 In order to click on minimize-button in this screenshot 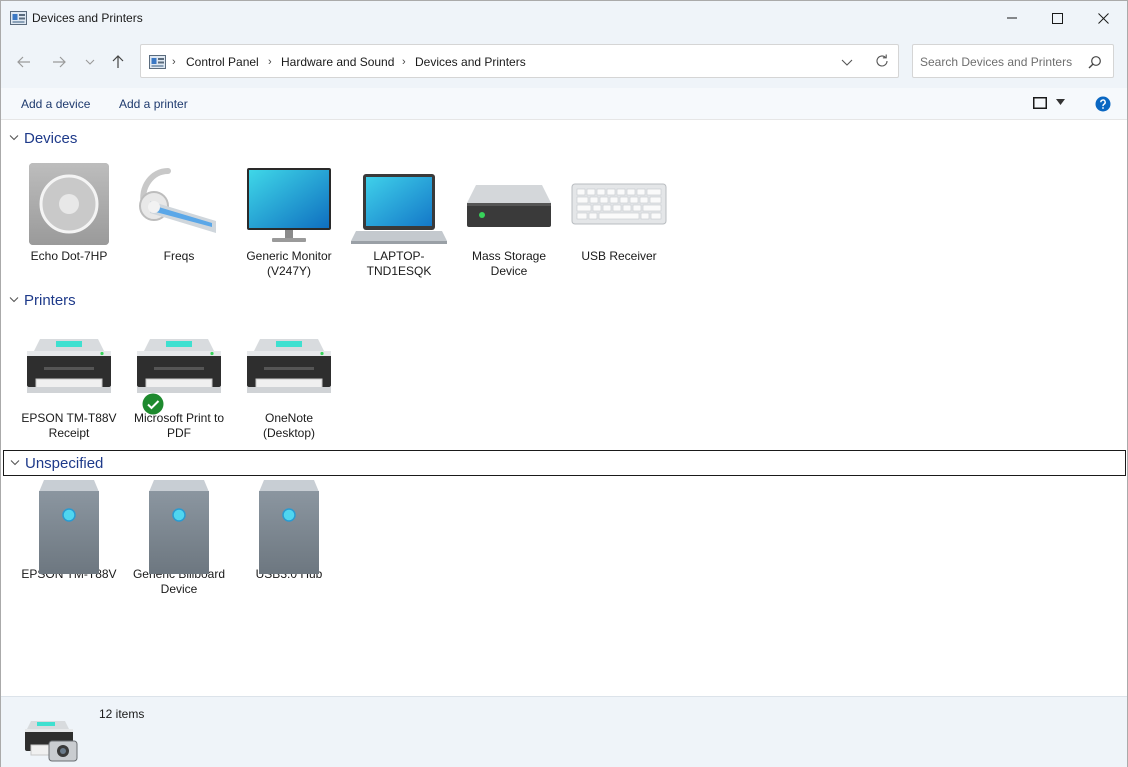, I will do `click(1012, 18)`.